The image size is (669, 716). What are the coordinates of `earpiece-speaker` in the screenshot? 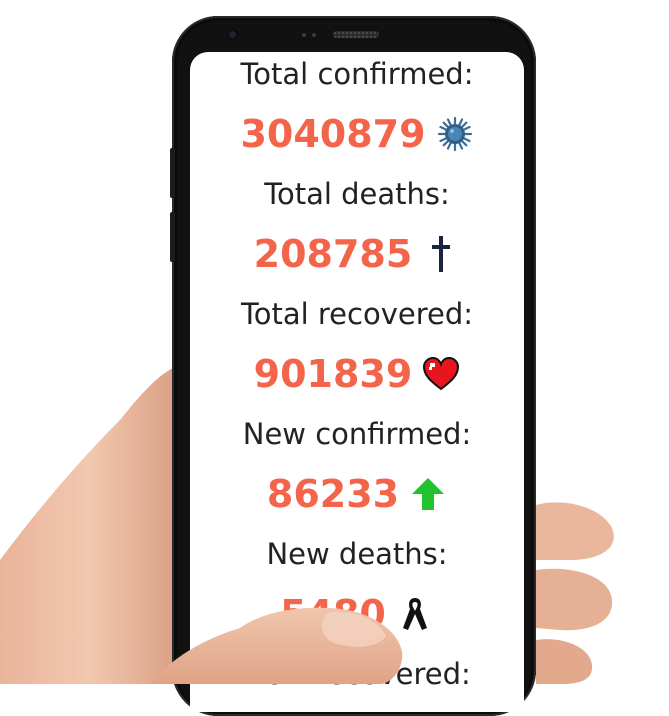 It's located at (356, 34).